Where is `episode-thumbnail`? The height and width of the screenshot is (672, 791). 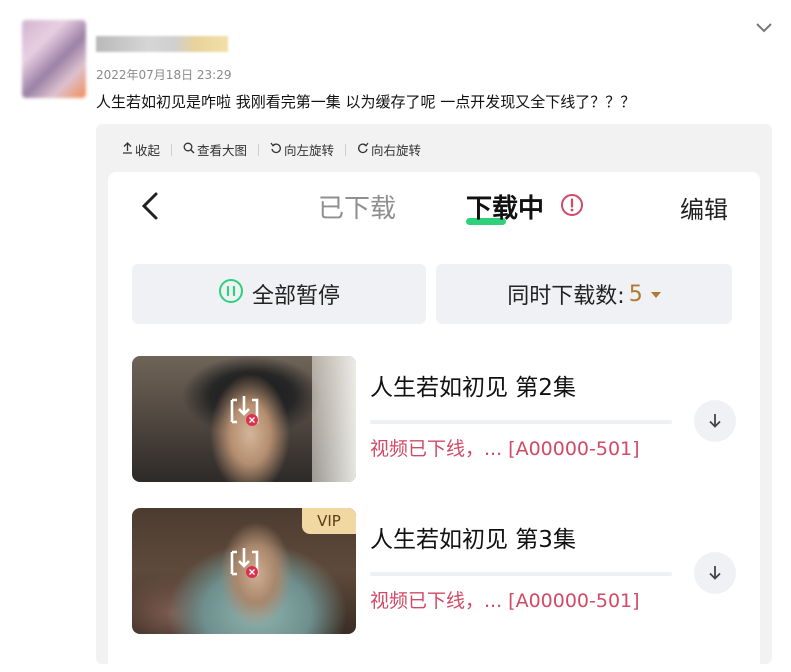 episode-thumbnail is located at coordinates (244, 419).